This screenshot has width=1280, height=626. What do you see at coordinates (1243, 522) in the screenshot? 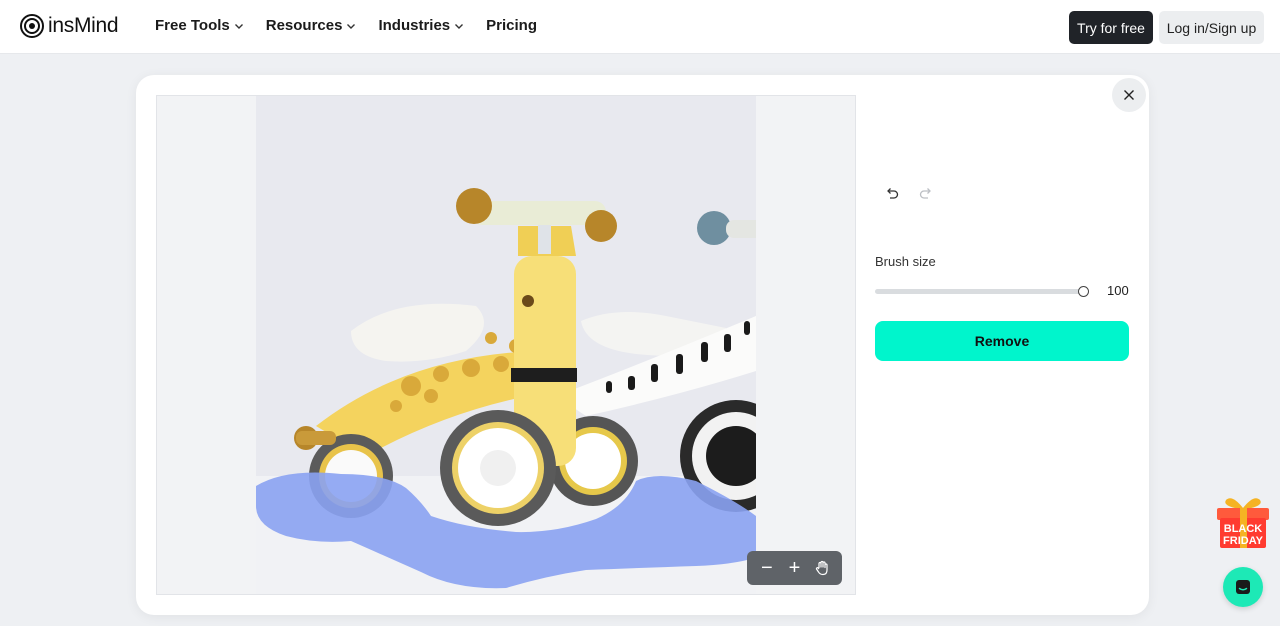
I see `black-friday-gift-icon: BLACK FRIDAY` at bounding box center [1243, 522].